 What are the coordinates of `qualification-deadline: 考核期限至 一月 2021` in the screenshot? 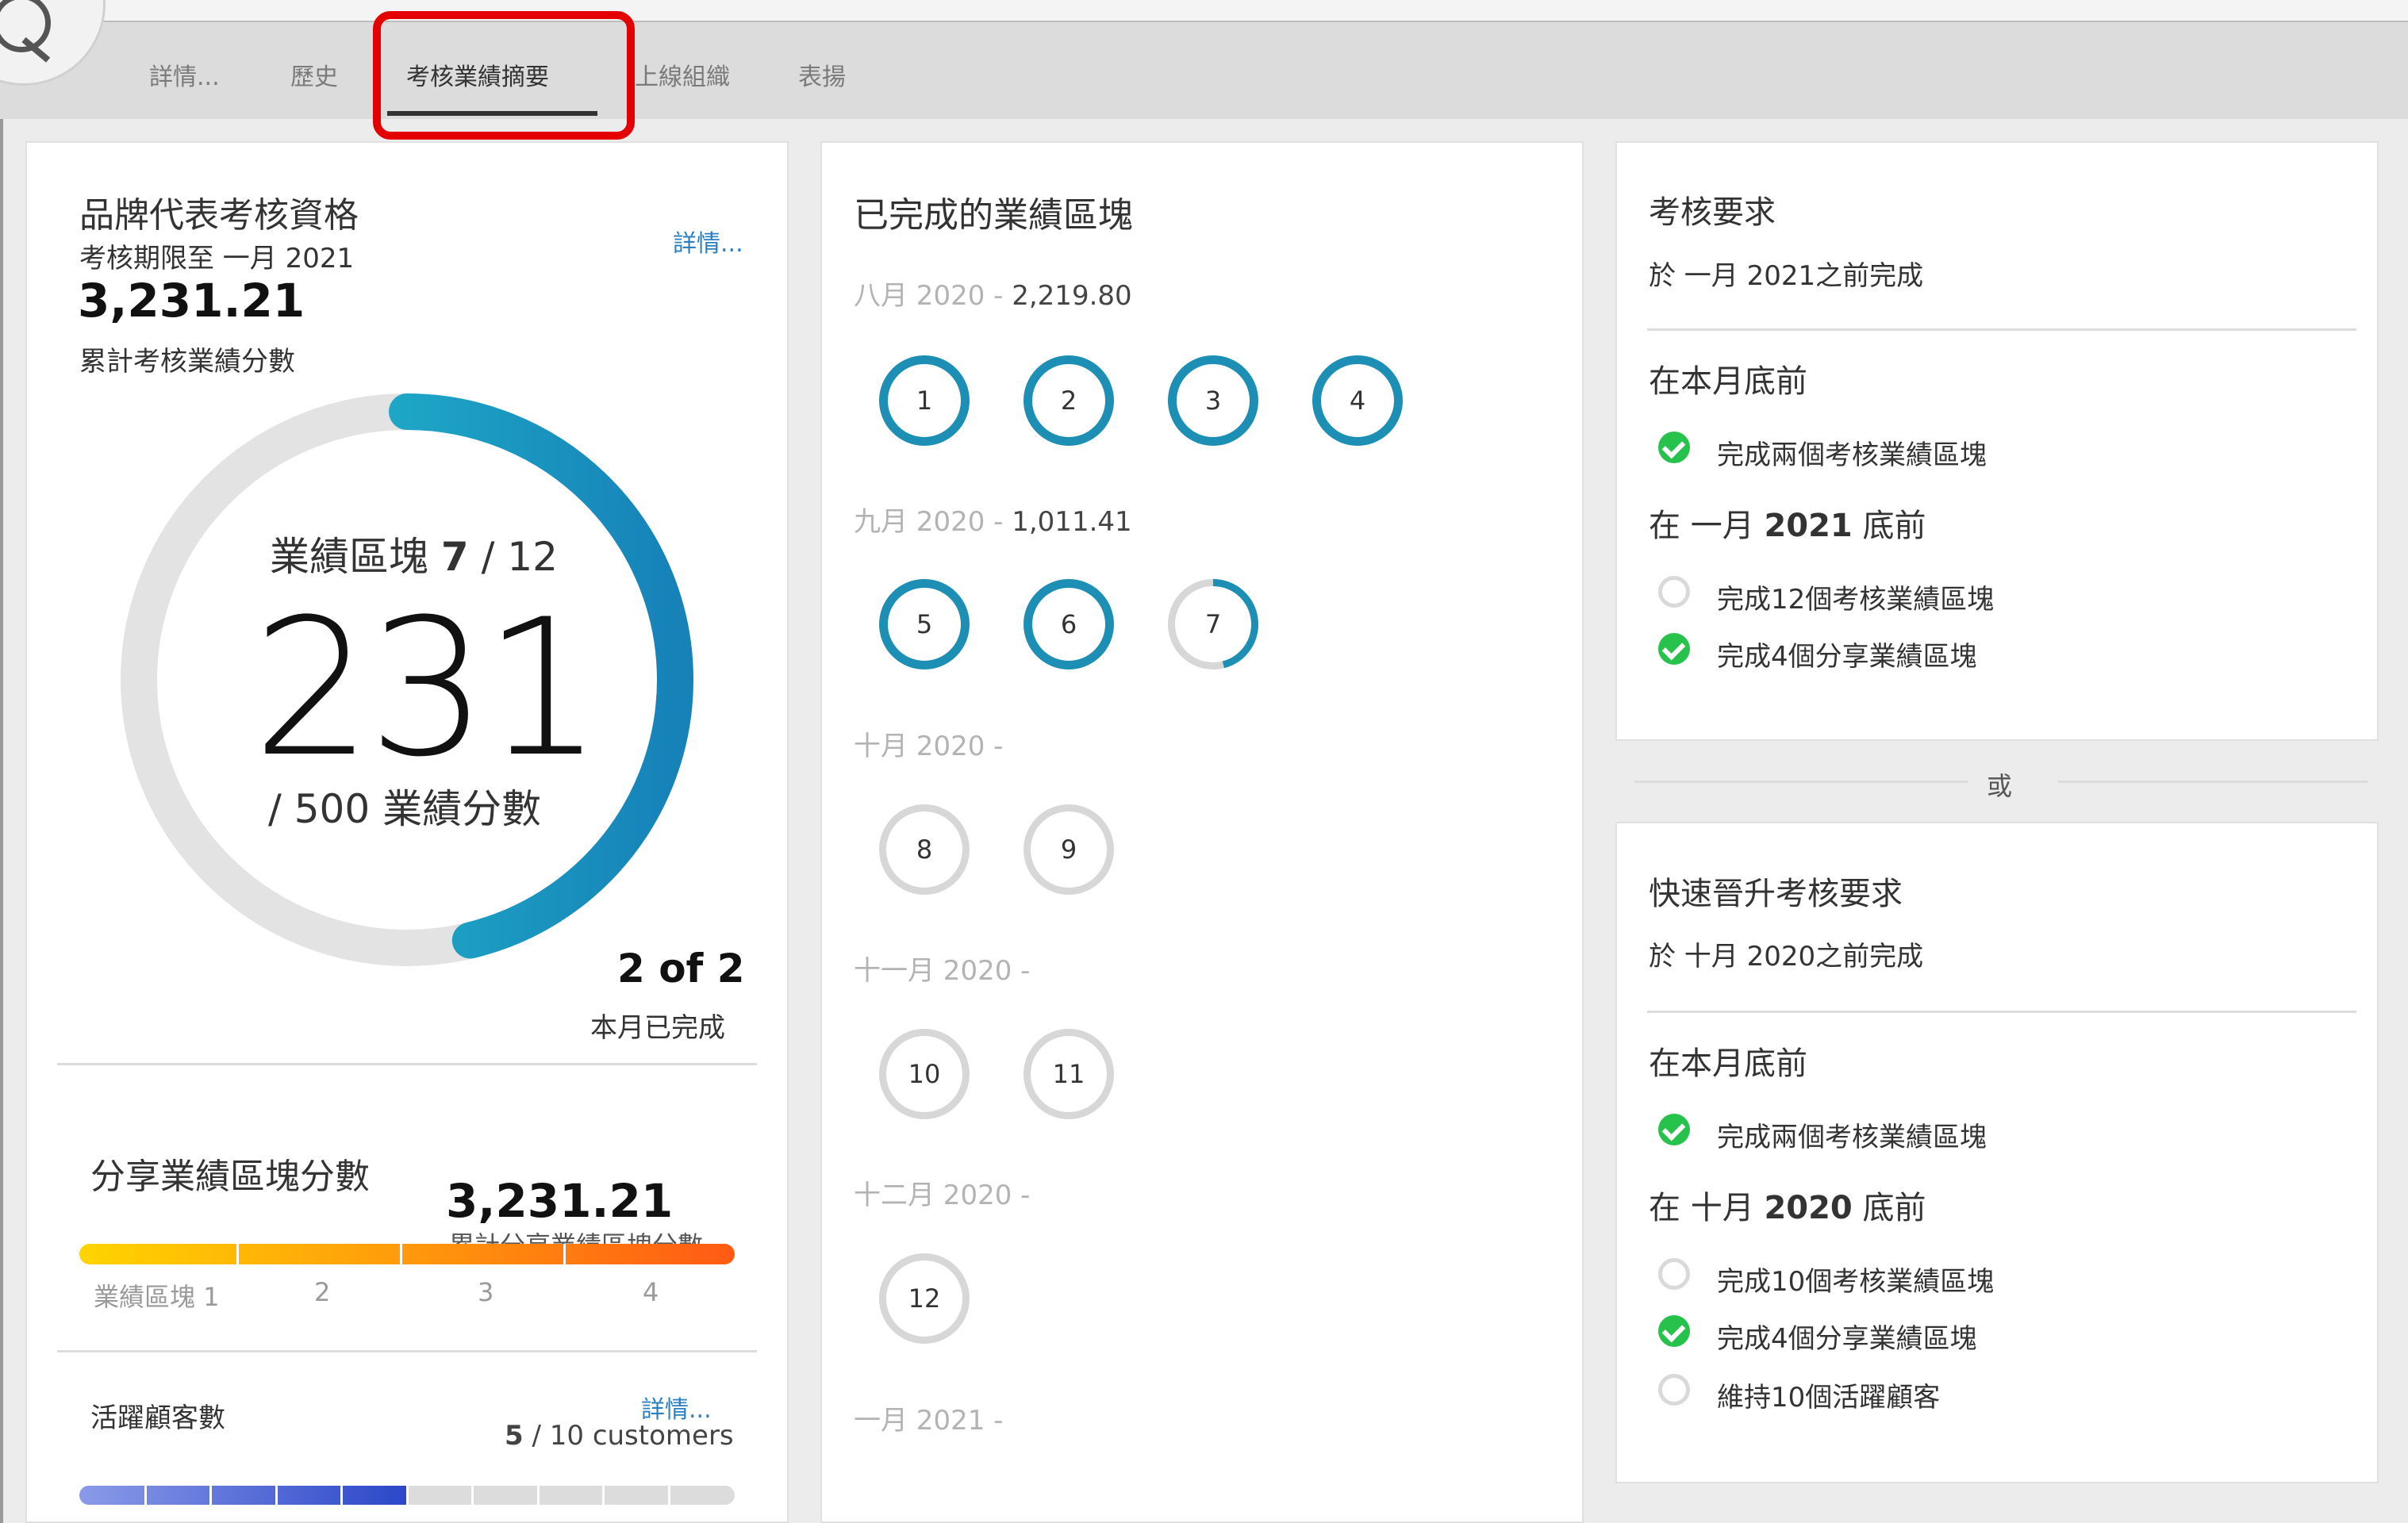 It's located at (217, 258).